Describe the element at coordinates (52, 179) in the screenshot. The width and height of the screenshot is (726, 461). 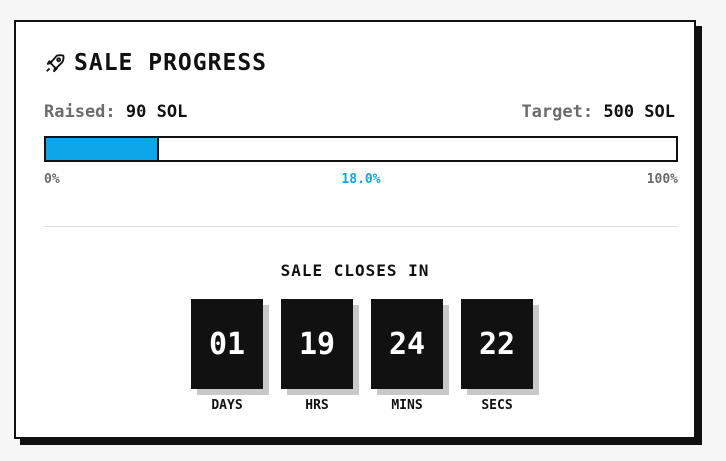
I see `scale-min-label: 0%` at that location.